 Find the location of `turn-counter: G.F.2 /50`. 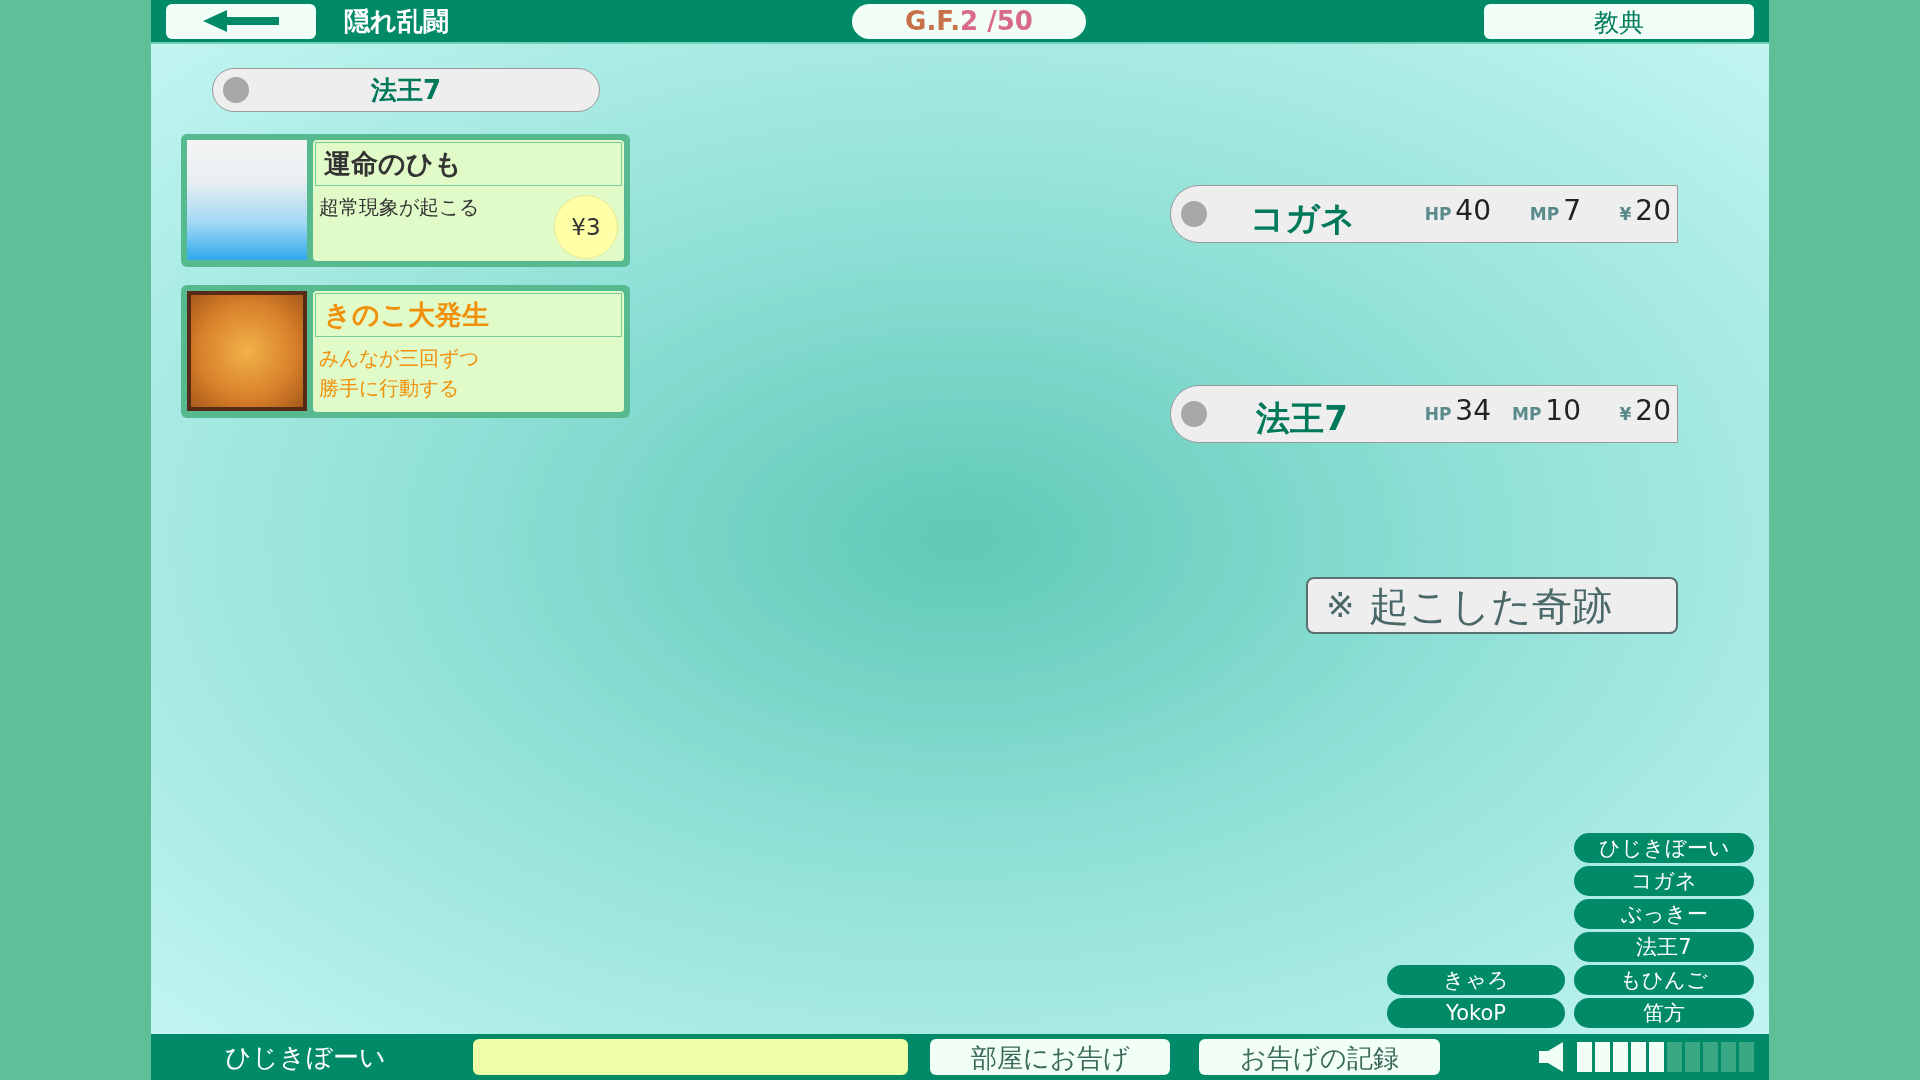

turn-counter: G.F.2 /50 is located at coordinates (969, 21).